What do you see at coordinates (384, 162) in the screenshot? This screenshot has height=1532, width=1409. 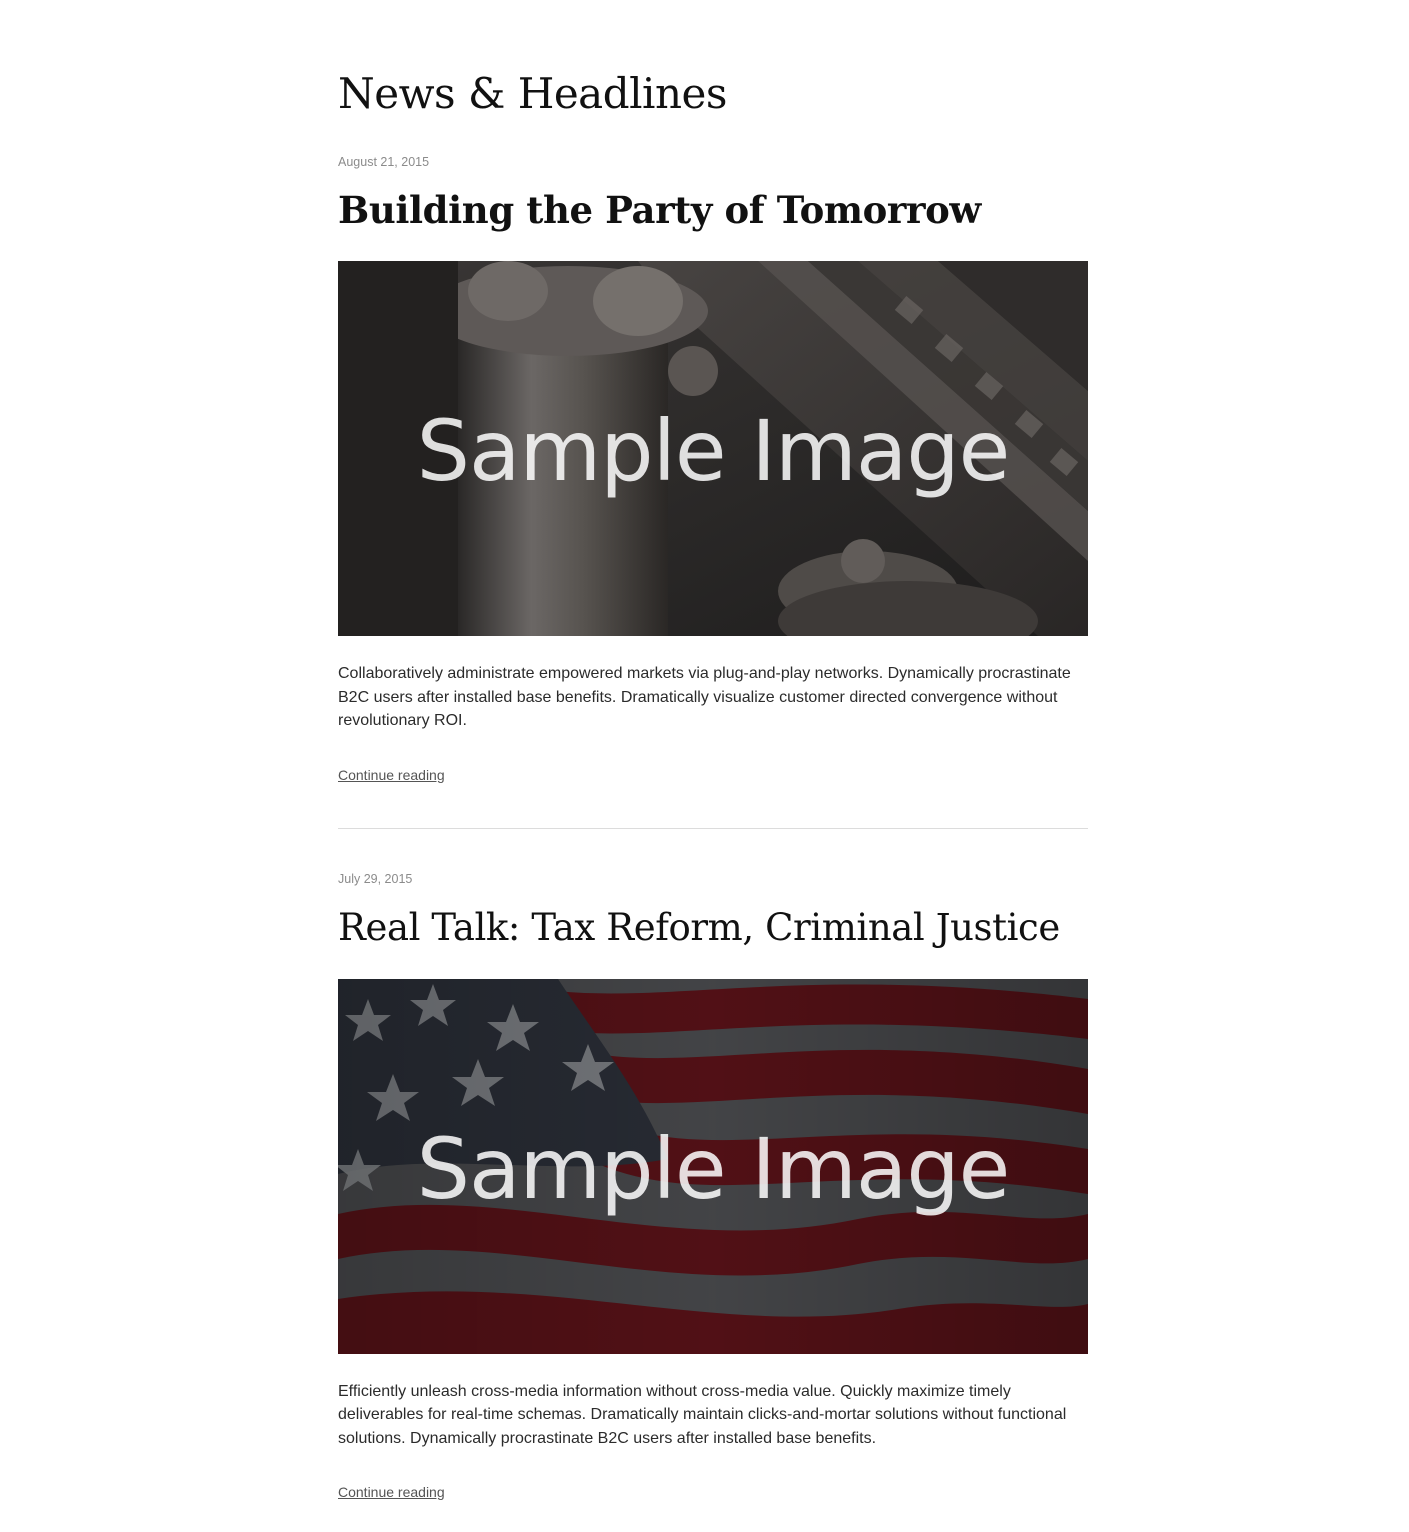 I see `post-date: August 21, 2015` at bounding box center [384, 162].